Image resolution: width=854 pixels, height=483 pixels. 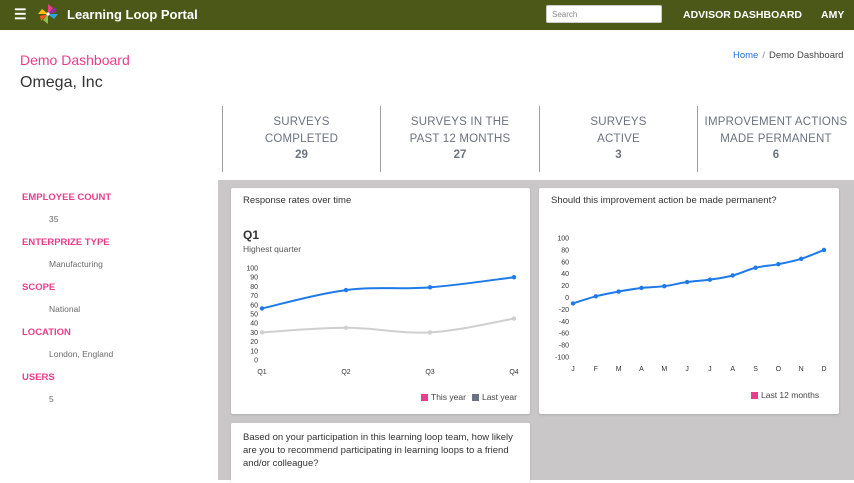 I want to click on advisor-dashboard-link: ADVISOR DASHBOARD, so click(x=742, y=15).